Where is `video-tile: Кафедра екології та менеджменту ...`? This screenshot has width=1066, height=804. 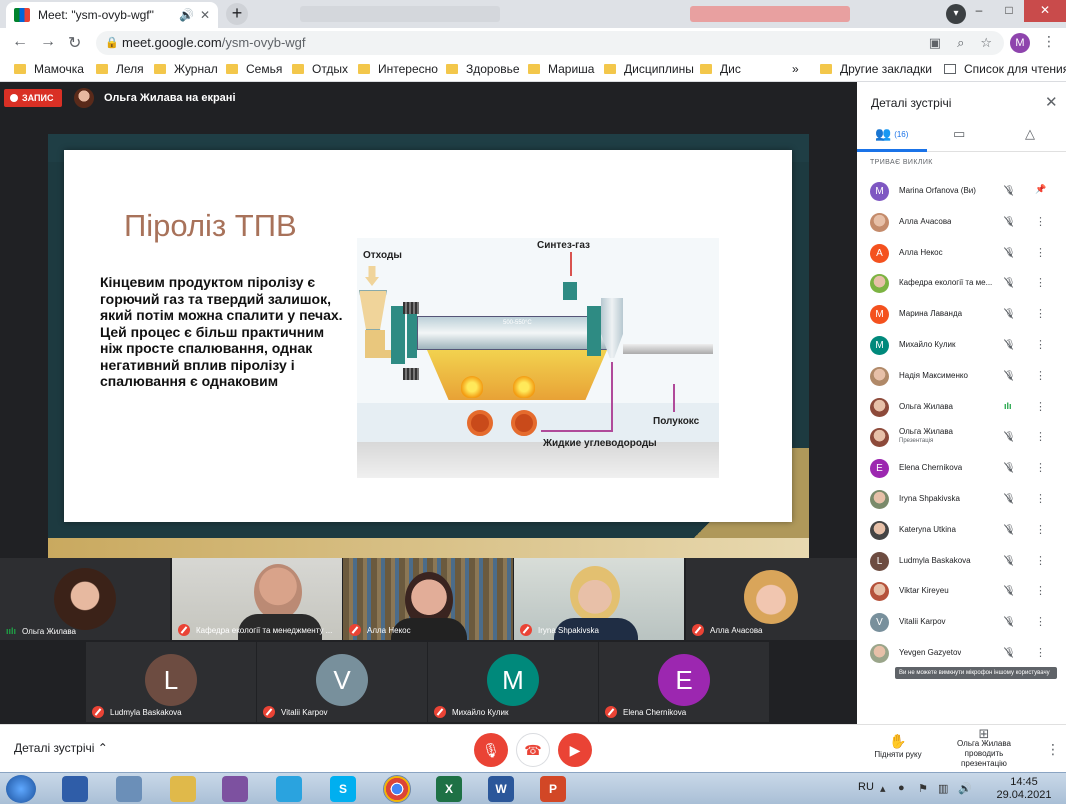 video-tile: Кафедра екології та менеджменту ... is located at coordinates (257, 599).